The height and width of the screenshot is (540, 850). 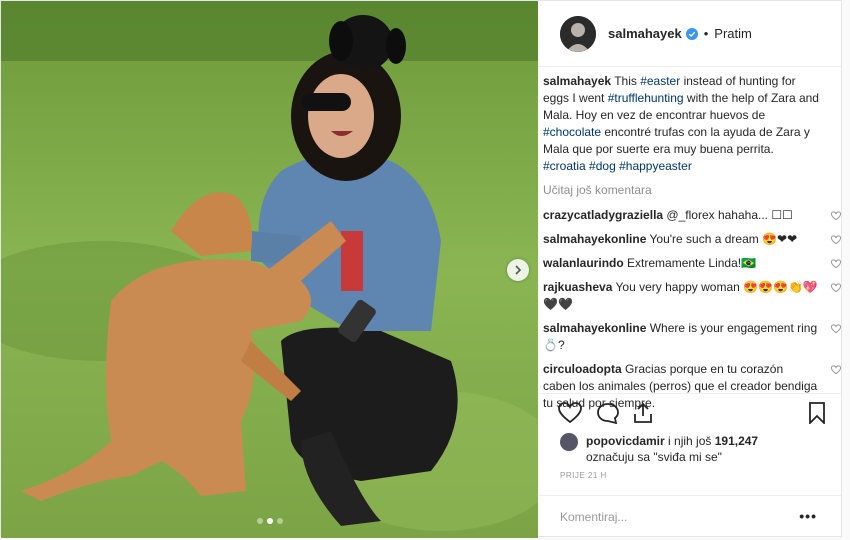 I want to click on carousel-indicator, so click(x=269, y=521).